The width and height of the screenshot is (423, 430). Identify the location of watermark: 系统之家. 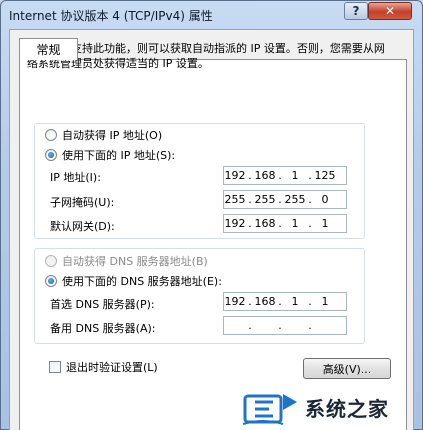
(332, 407).